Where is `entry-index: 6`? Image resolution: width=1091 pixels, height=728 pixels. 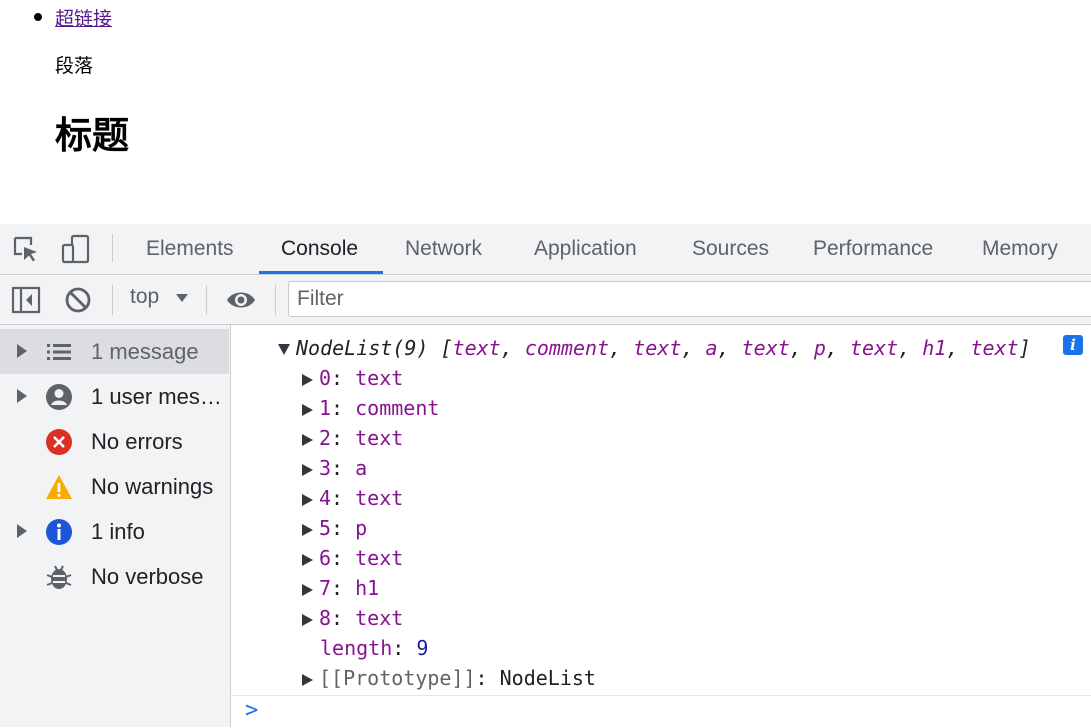 entry-index: 6 is located at coordinates (325, 558).